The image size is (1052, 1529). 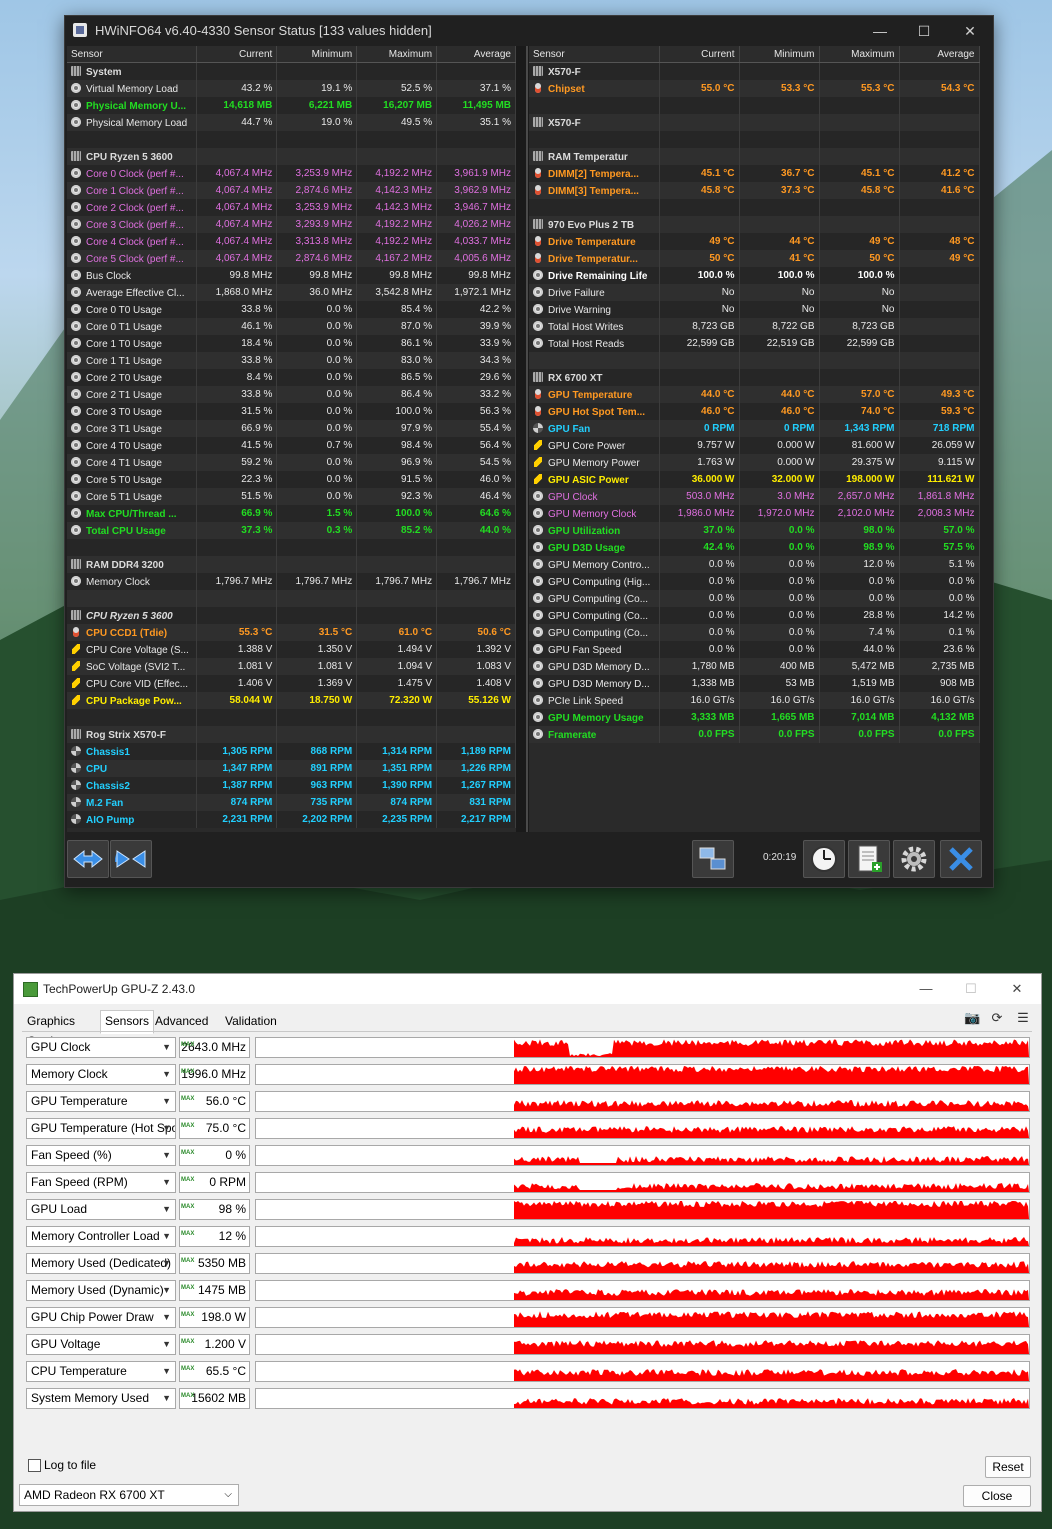 I want to click on sensor-group-row: System, so click(x=291, y=71).